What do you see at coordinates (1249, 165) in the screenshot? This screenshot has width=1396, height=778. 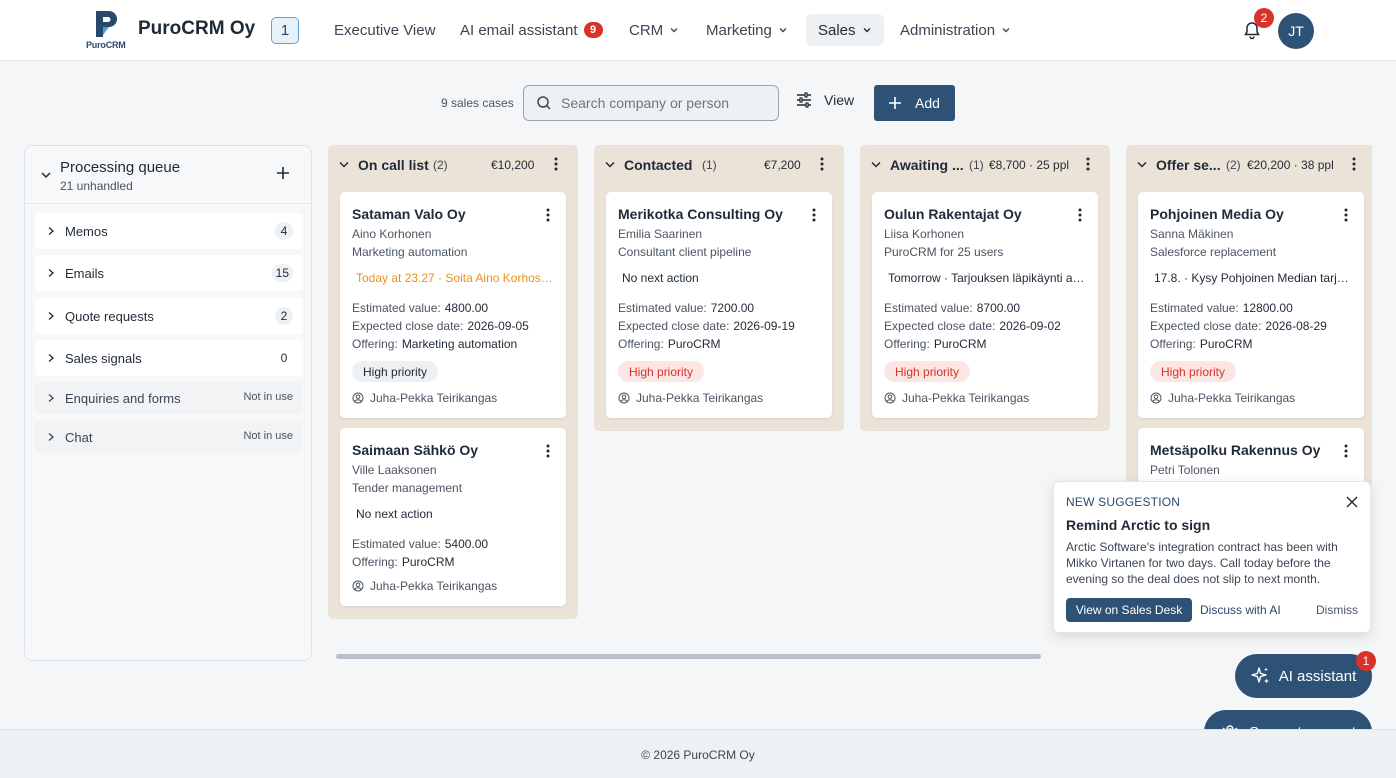 I see `column-header: Offer se... (2) €20,200 · 38 ppl` at bounding box center [1249, 165].